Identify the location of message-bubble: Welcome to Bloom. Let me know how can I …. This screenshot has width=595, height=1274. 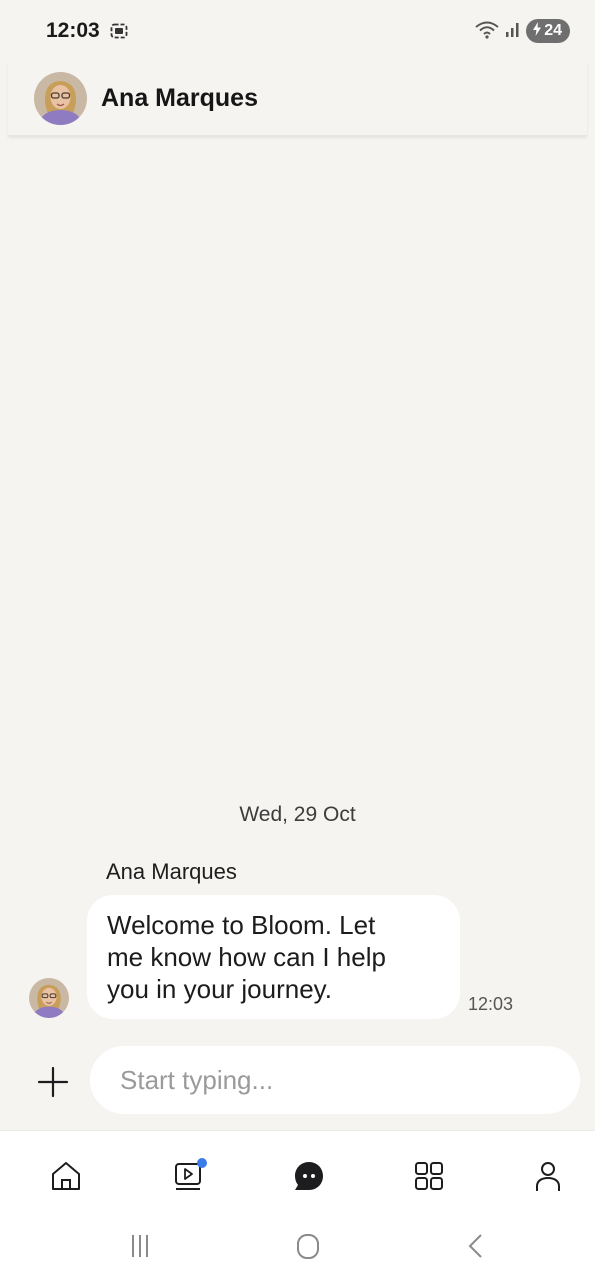
(273, 957).